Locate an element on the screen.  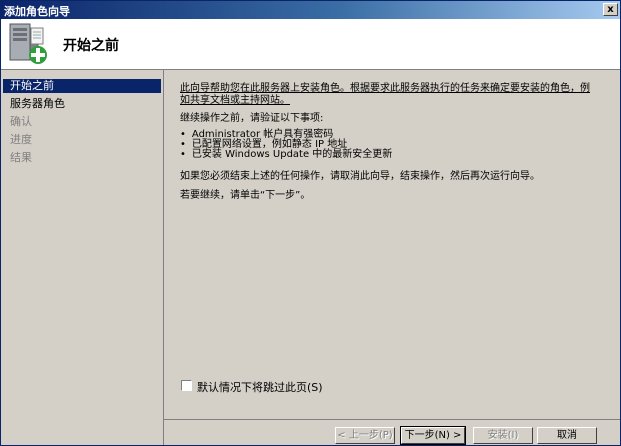
sidebar-item-server-roles: 服务器角色 is located at coordinates (82, 104).